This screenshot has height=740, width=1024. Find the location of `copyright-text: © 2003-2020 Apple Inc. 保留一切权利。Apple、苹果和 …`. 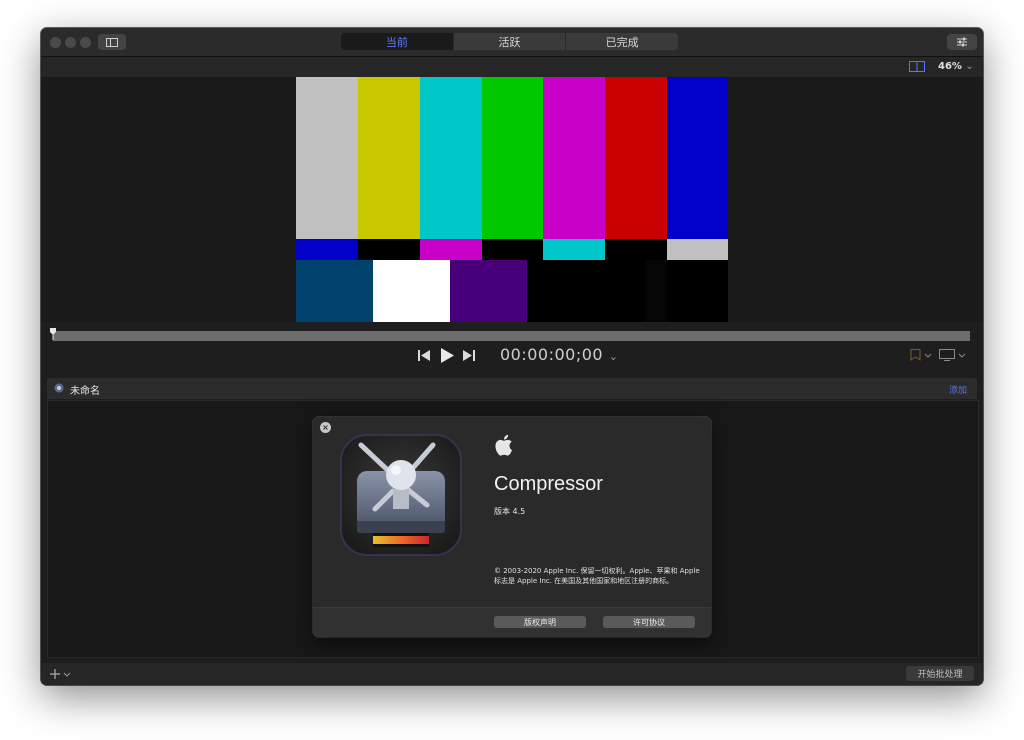

copyright-text: © 2003-2020 Apple Inc. 保留一切权利。Apple、苹果和 … is located at coordinates (597, 576).